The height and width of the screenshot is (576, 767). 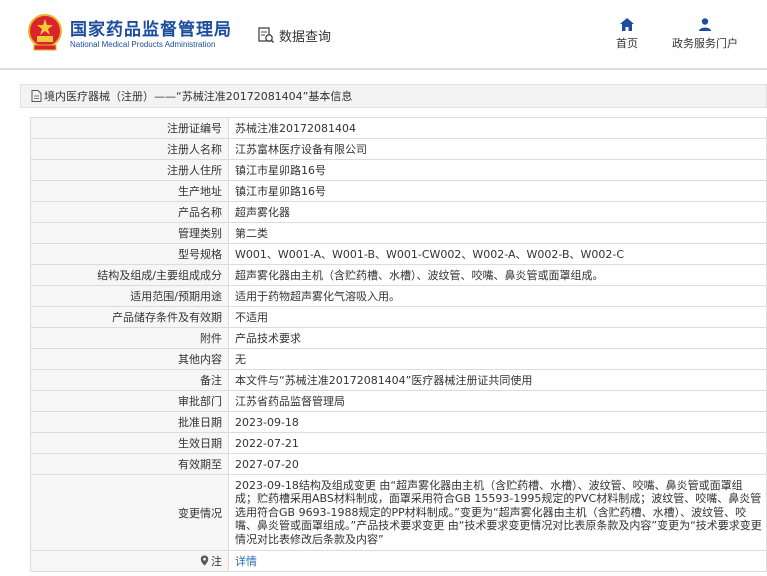 I want to click on field-label: 备注, so click(x=129, y=380).